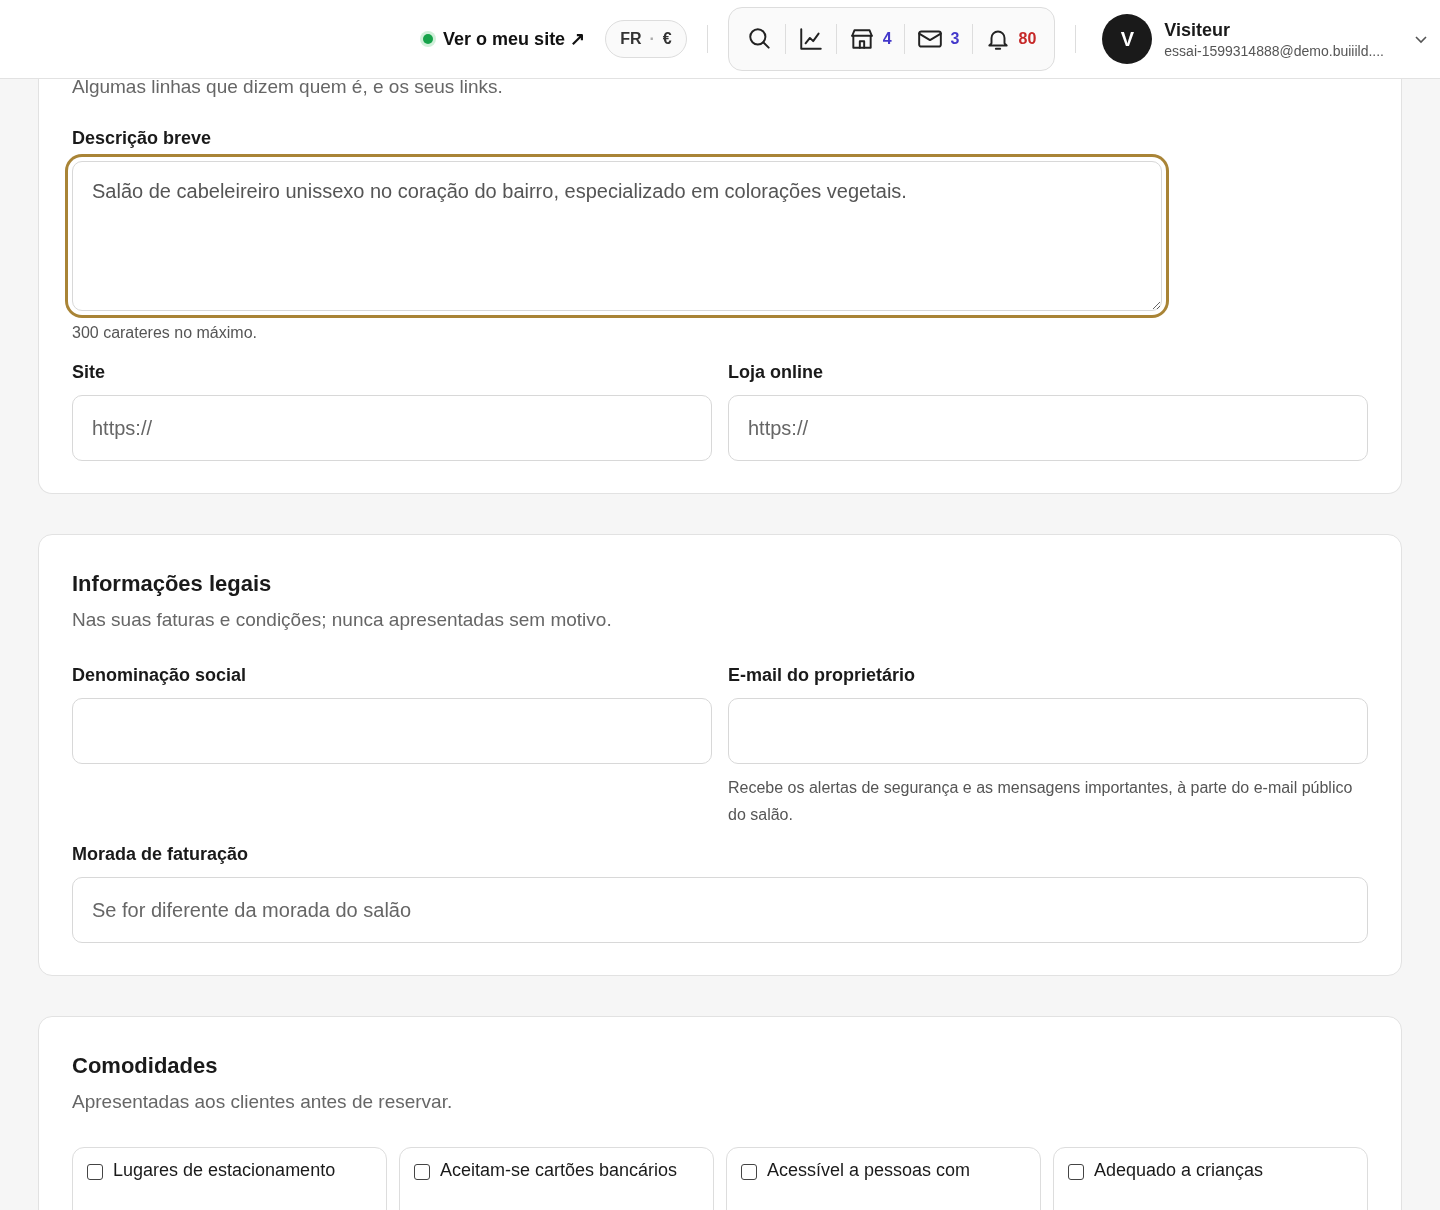 The image size is (1440, 1210). What do you see at coordinates (165, 333) in the screenshot?
I see `field-hint: 300 carateres no máximo.` at bounding box center [165, 333].